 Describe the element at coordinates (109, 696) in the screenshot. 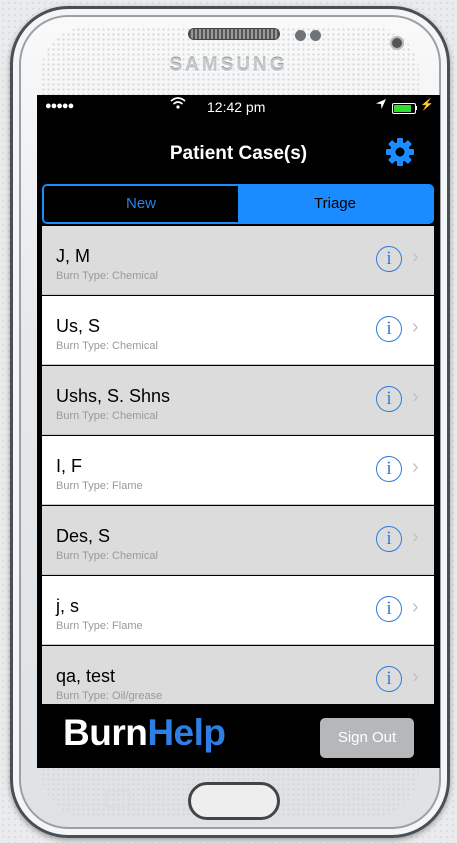

I see `burn-type-label: Burn Type: Oil/grease` at that location.